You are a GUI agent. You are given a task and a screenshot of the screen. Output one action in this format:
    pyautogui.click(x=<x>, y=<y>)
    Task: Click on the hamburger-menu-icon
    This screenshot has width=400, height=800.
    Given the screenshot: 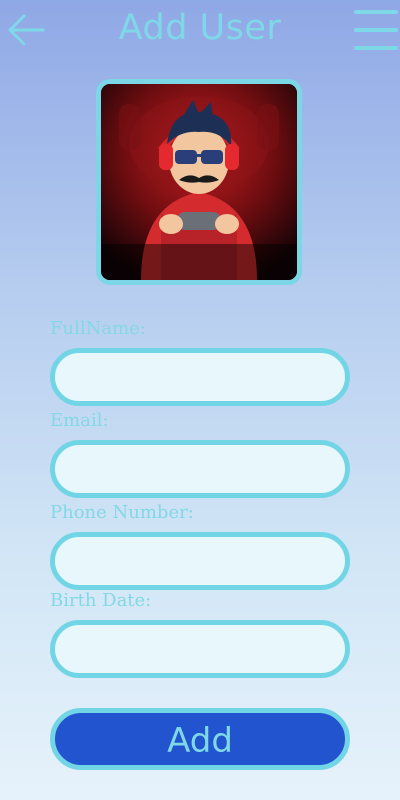 What is the action you would take?
    pyautogui.click(x=376, y=12)
    